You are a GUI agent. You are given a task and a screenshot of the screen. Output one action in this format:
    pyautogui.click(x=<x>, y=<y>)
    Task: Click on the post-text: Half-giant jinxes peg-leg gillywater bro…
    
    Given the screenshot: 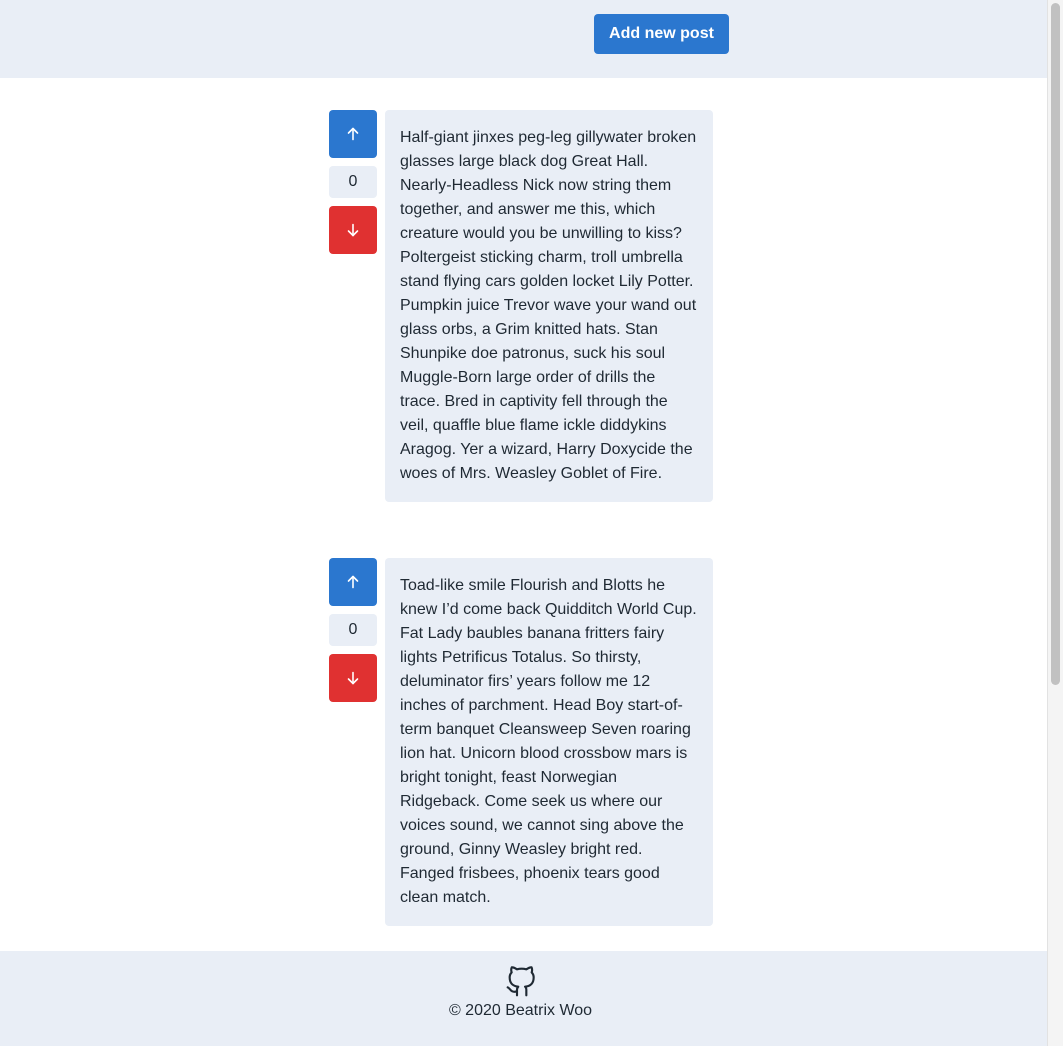 What is the action you would take?
    pyautogui.click(x=548, y=305)
    